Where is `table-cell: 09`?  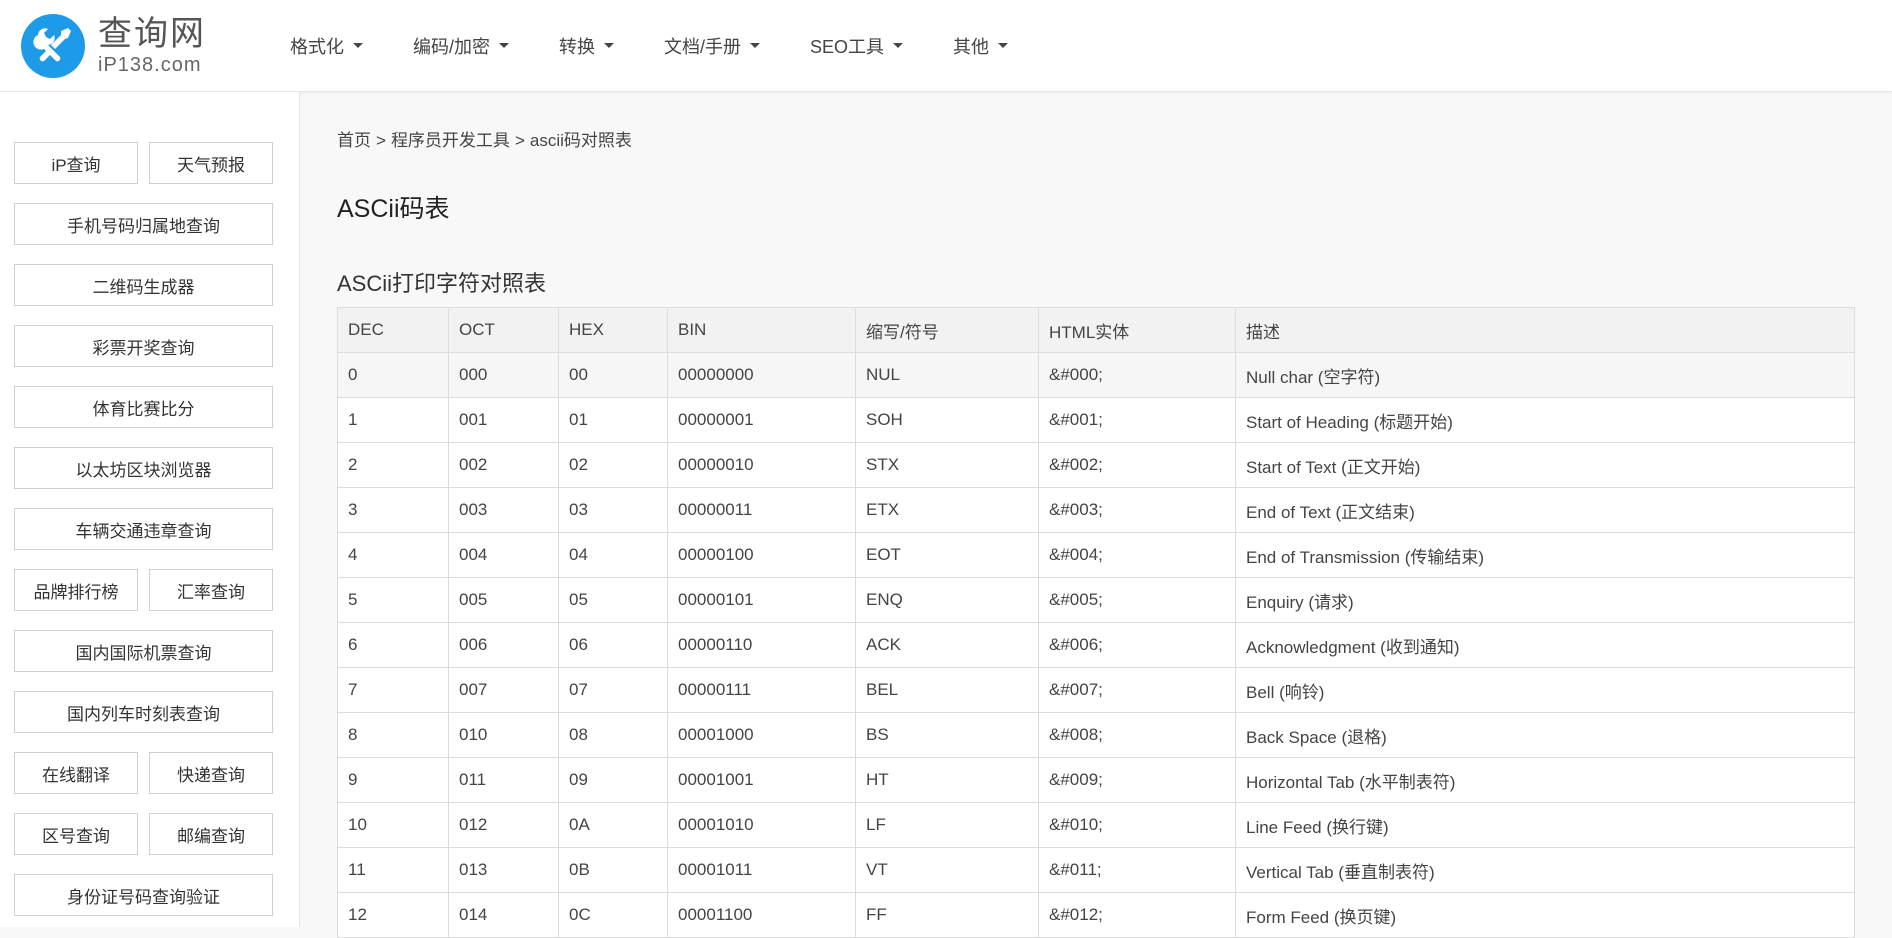 table-cell: 09 is located at coordinates (613, 780).